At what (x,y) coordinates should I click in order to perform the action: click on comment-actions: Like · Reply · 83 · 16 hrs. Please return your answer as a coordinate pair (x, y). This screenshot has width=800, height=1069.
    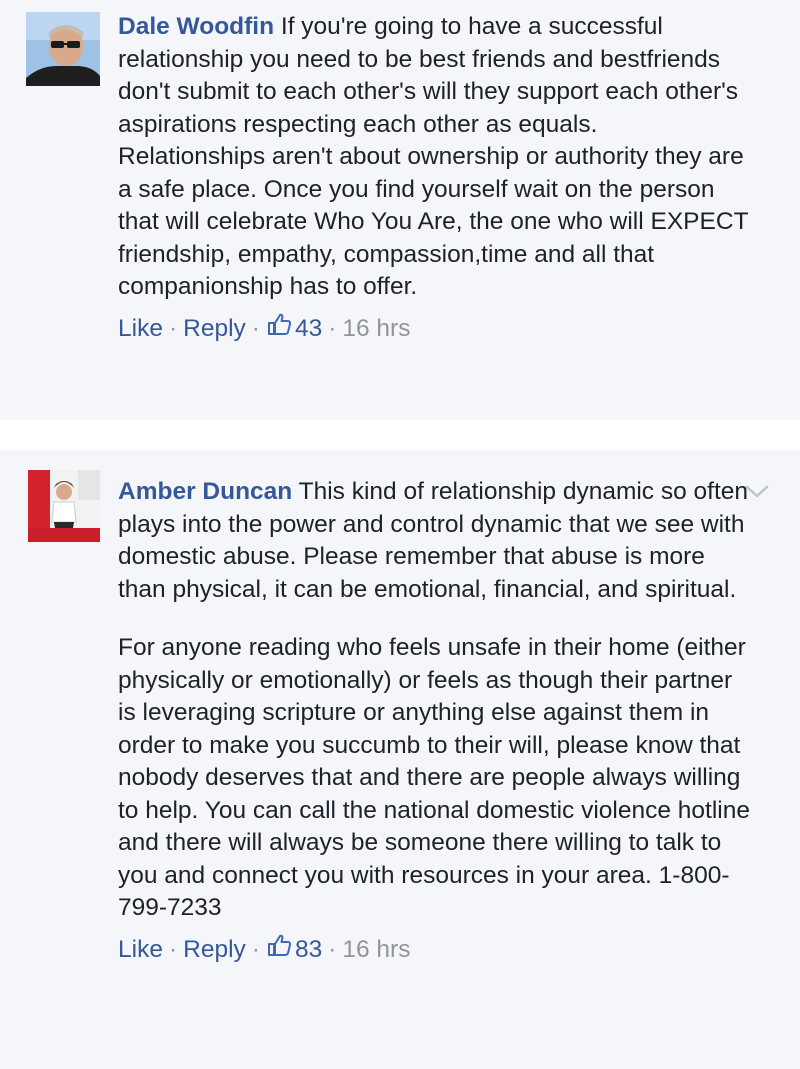
    Looking at the image, I should click on (264, 949).